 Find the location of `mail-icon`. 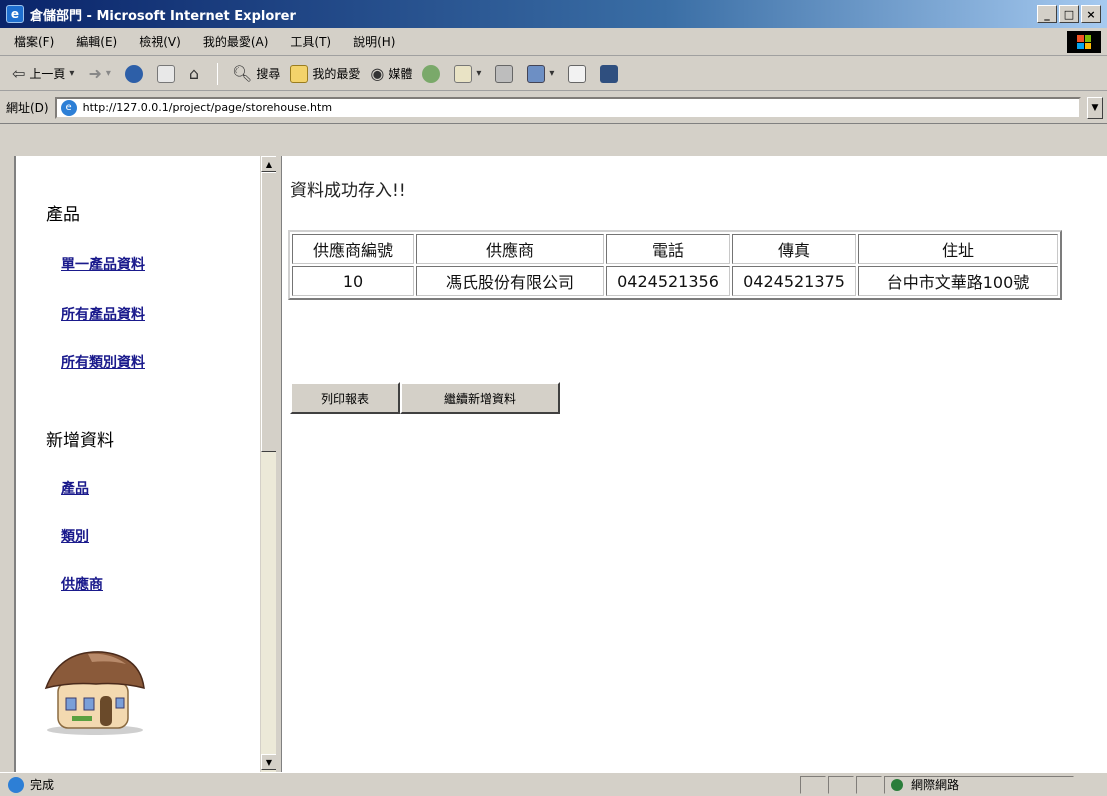

mail-icon is located at coordinates (463, 73).